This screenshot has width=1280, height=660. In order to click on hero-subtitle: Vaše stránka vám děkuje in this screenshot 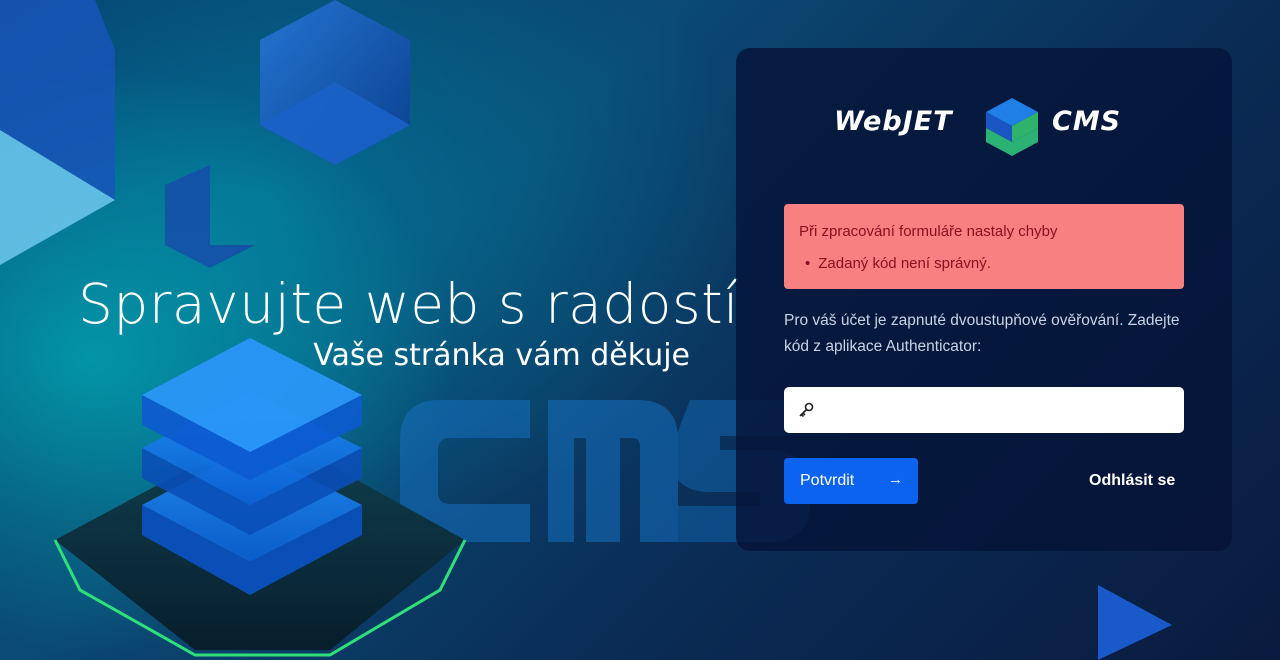, I will do `click(501, 355)`.